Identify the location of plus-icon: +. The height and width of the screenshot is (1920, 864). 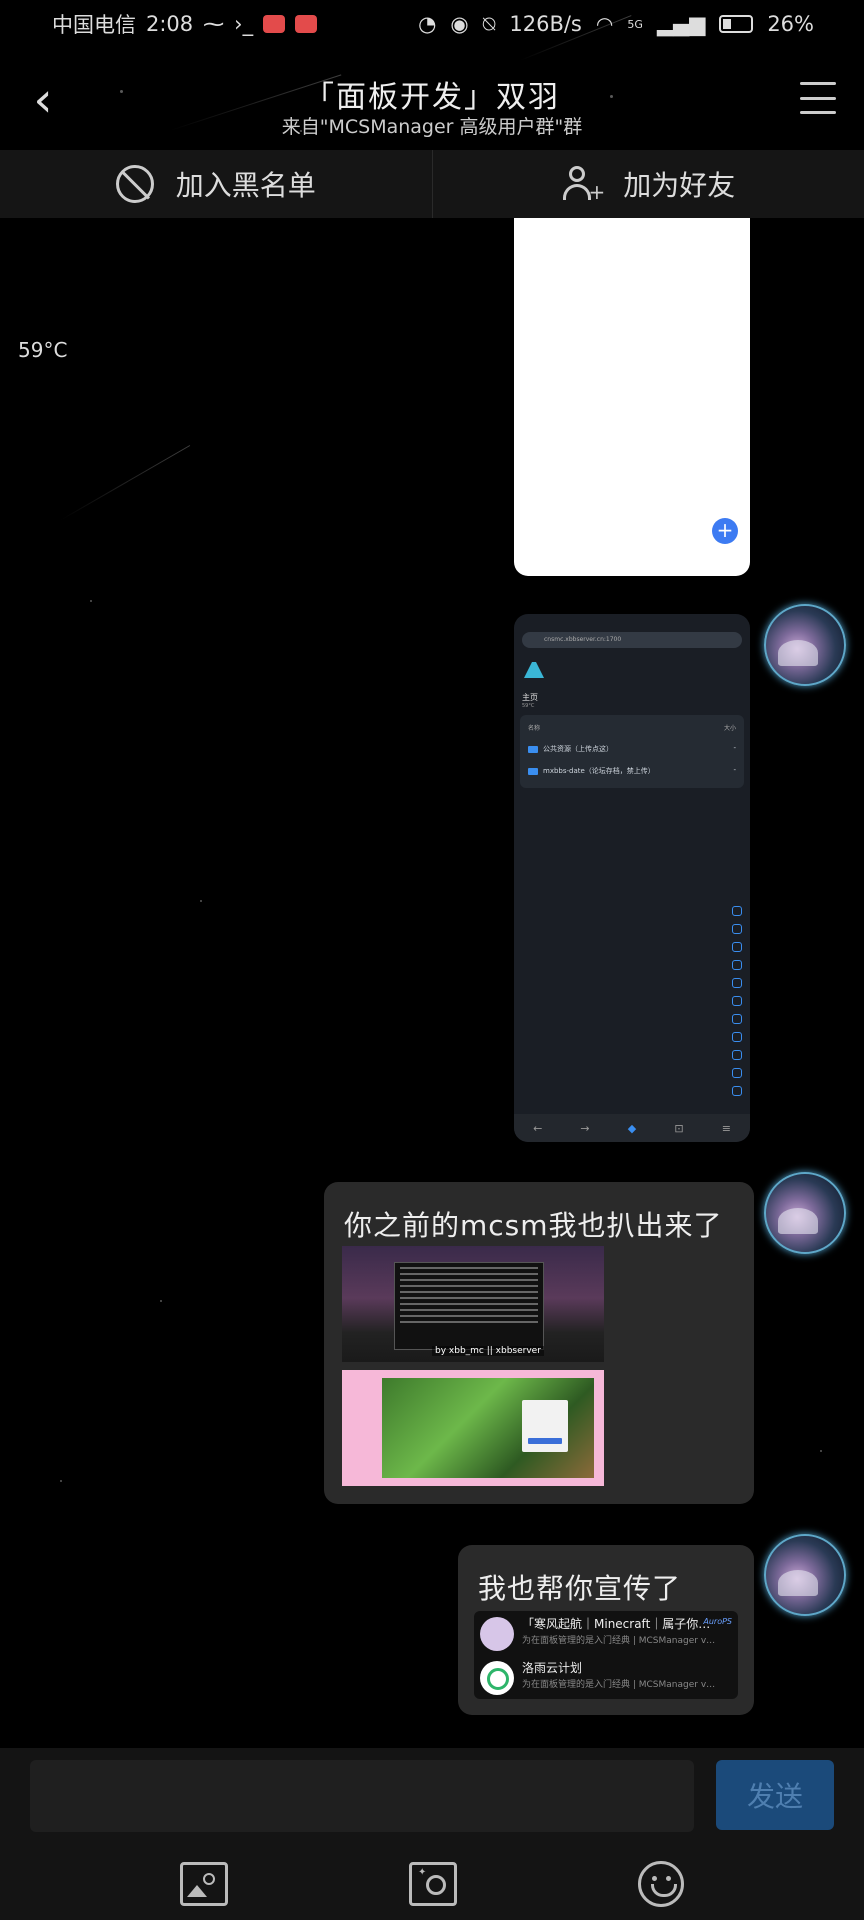
(725, 531).